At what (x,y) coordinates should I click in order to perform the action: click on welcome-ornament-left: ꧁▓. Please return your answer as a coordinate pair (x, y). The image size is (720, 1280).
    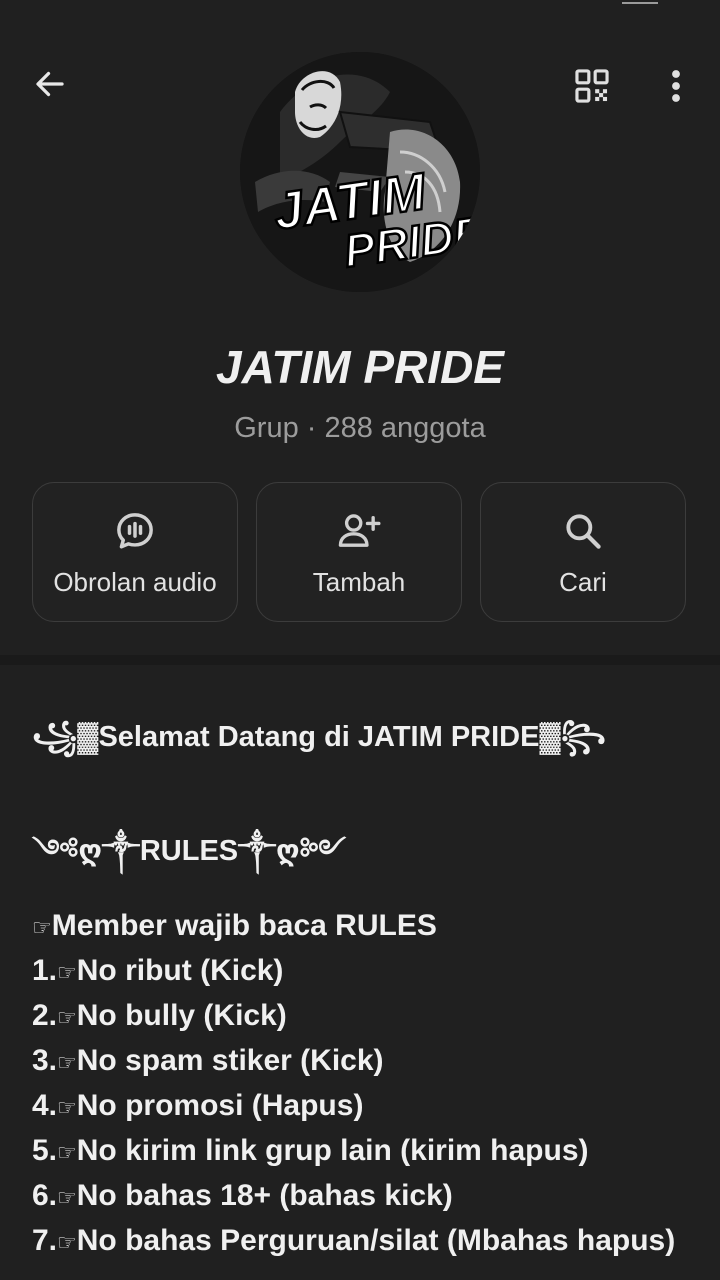
    Looking at the image, I should click on (65, 737).